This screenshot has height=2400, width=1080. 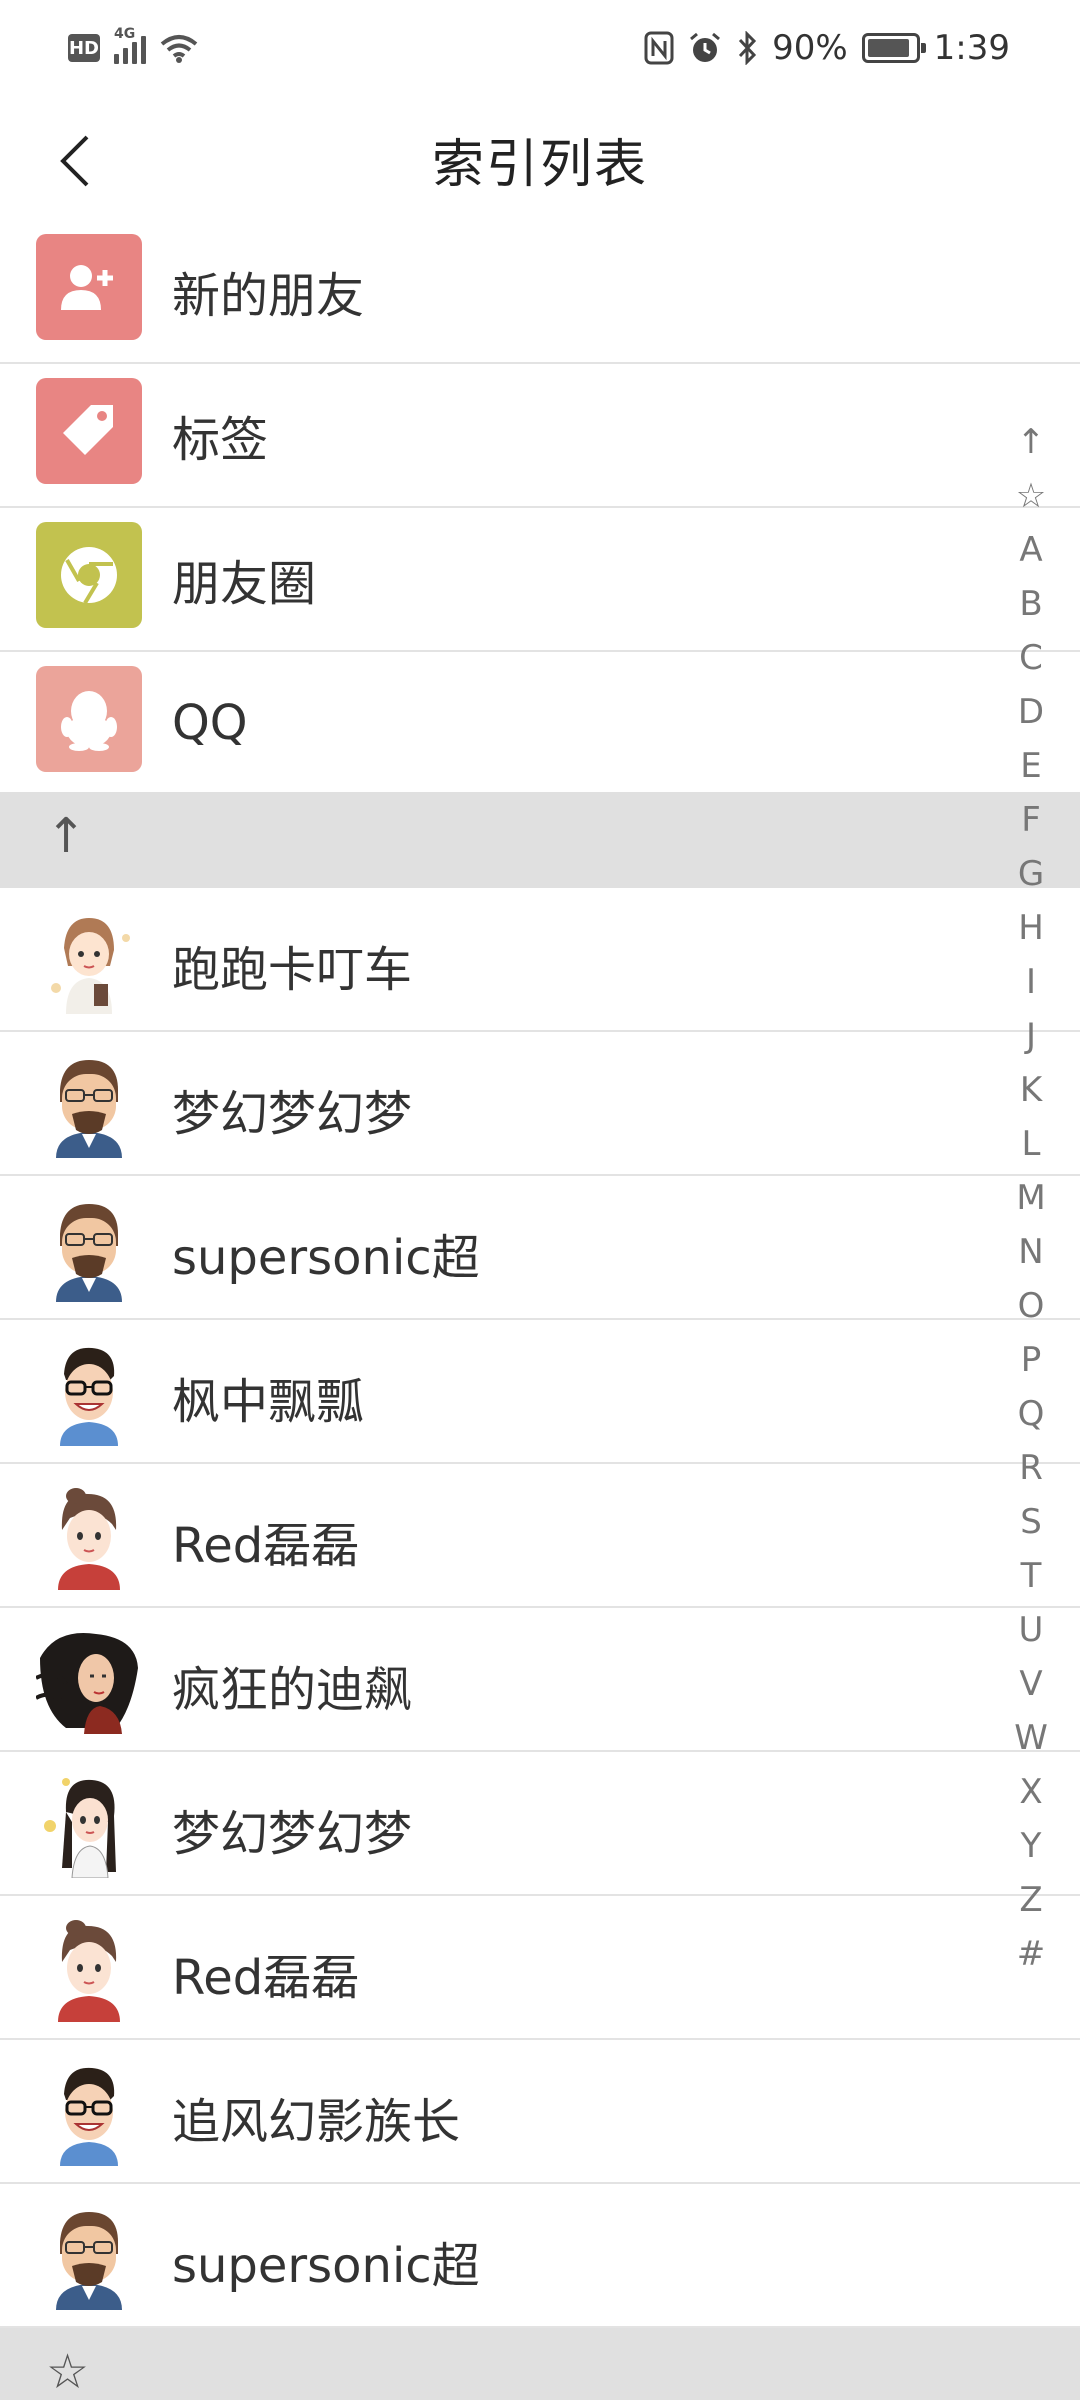 I want to click on index-letter: O, so click(x=1031, y=1306).